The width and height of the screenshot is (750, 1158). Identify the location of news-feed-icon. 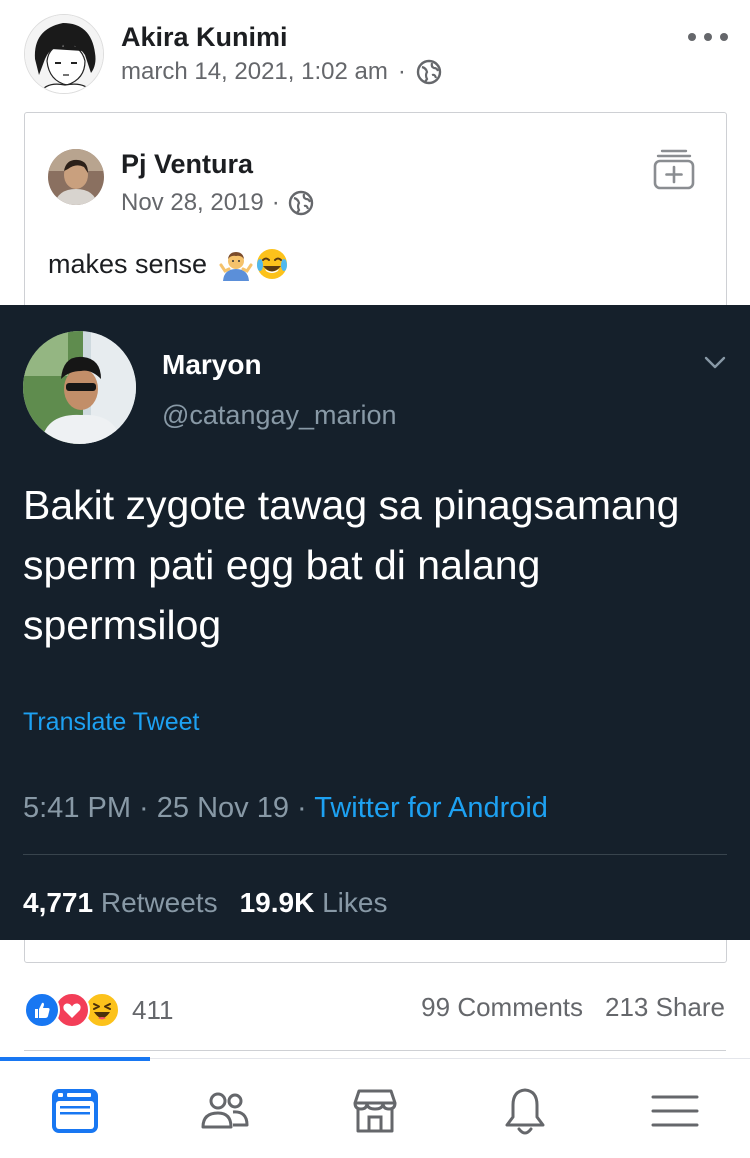
(75, 1111).